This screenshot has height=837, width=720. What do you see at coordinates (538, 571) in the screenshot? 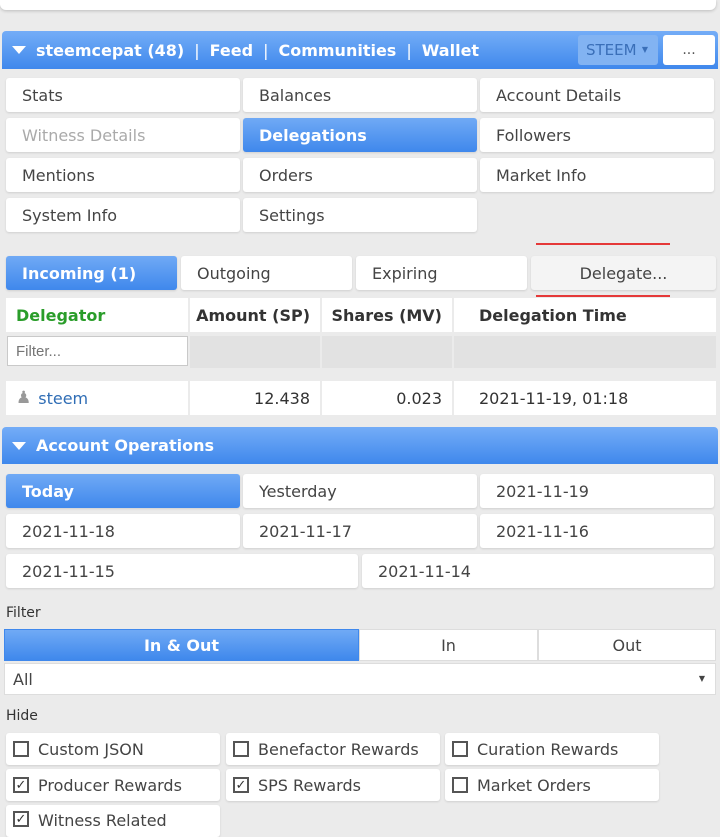
I see `date-2021-11-14: 2021-11-14` at bounding box center [538, 571].